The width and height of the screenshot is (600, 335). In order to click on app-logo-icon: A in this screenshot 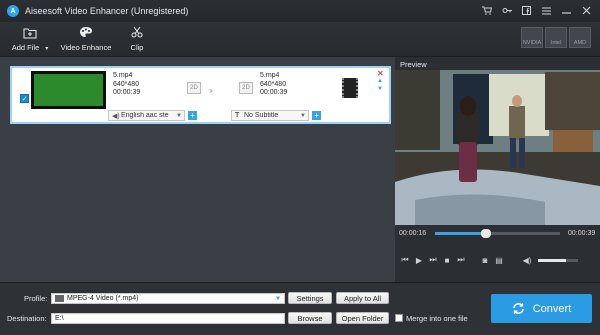, I will do `click(13, 11)`.